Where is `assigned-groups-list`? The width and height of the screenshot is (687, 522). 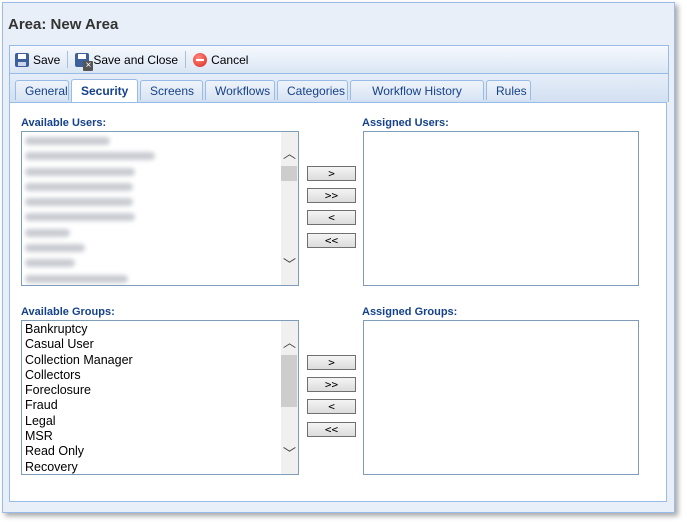
assigned-groups-list is located at coordinates (501, 397).